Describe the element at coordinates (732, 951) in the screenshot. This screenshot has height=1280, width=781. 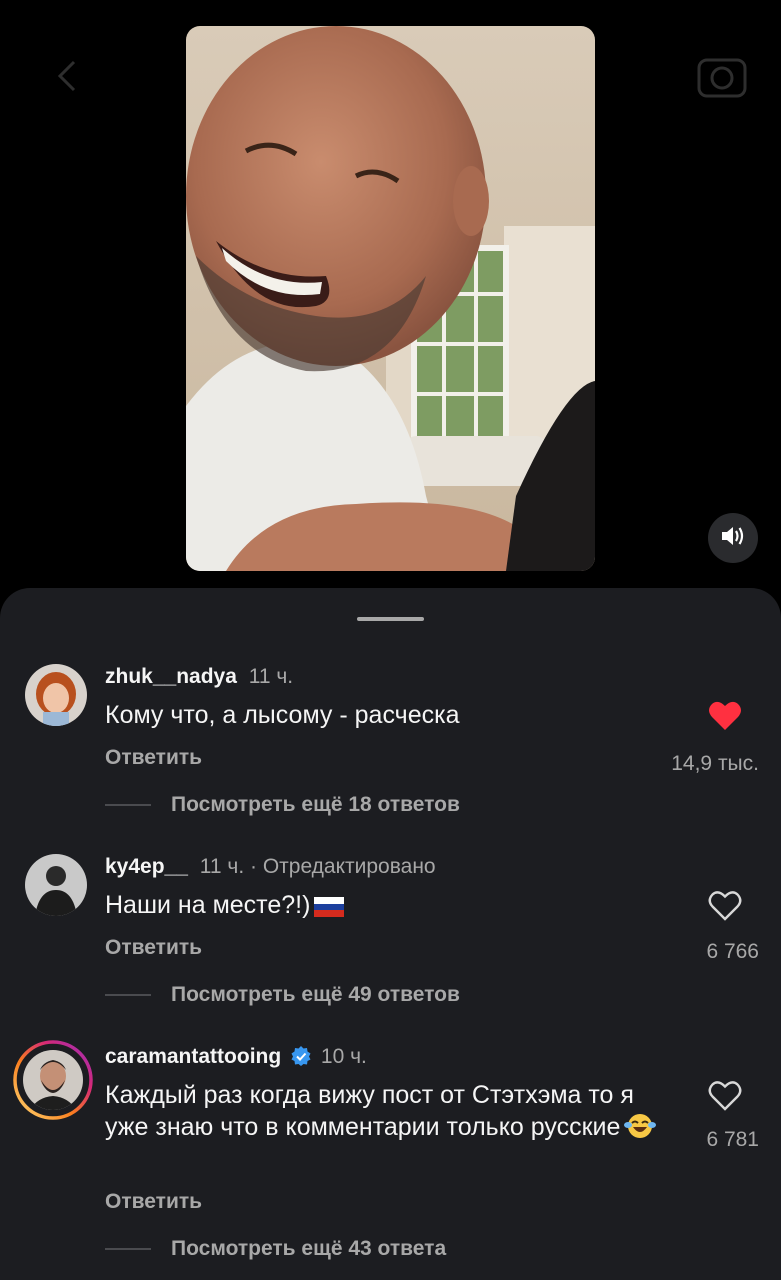
I see `like-count: 6 766` at that location.